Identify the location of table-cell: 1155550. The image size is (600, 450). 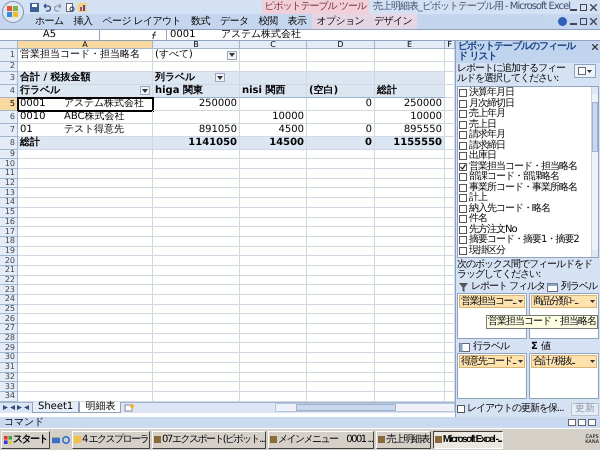
(410, 143).